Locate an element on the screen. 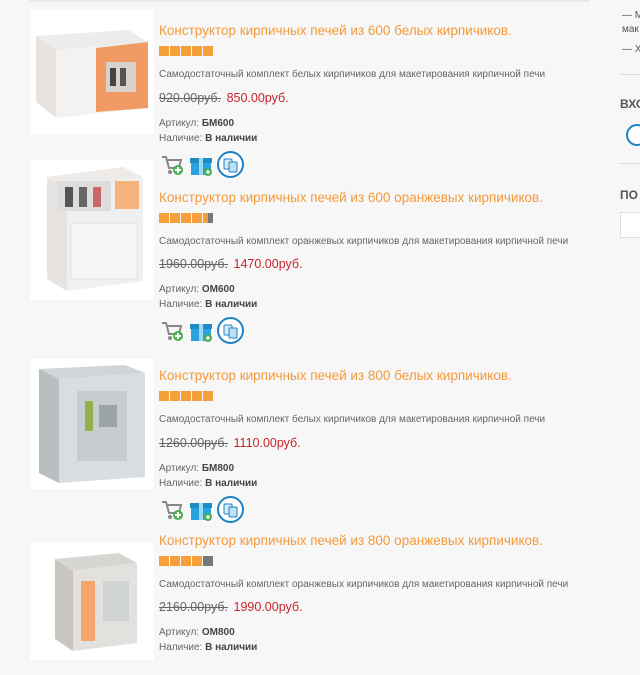 Image resolution: width=640 pixels, height=675 pixels. product-meta: Артикул: БМ600 Наличие: В наличии is located at coordinates (374, 131).